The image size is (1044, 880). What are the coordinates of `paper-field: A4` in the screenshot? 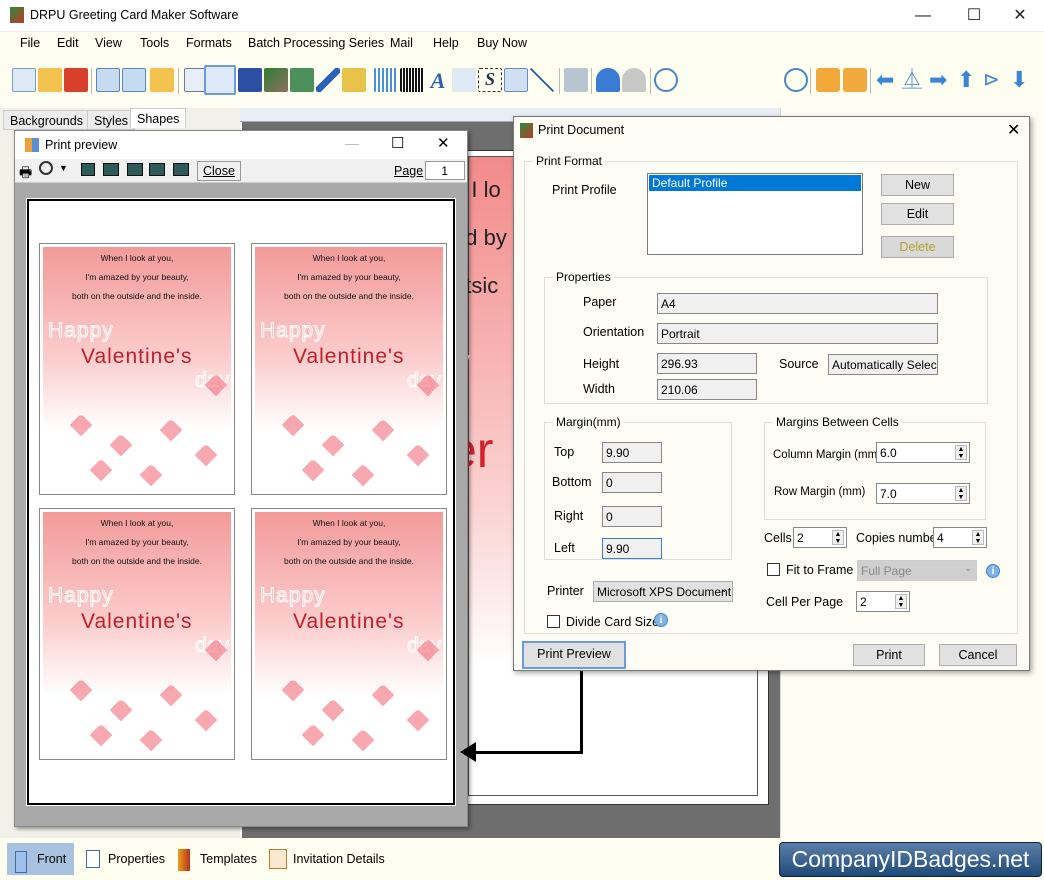 It's located at (797, 303).